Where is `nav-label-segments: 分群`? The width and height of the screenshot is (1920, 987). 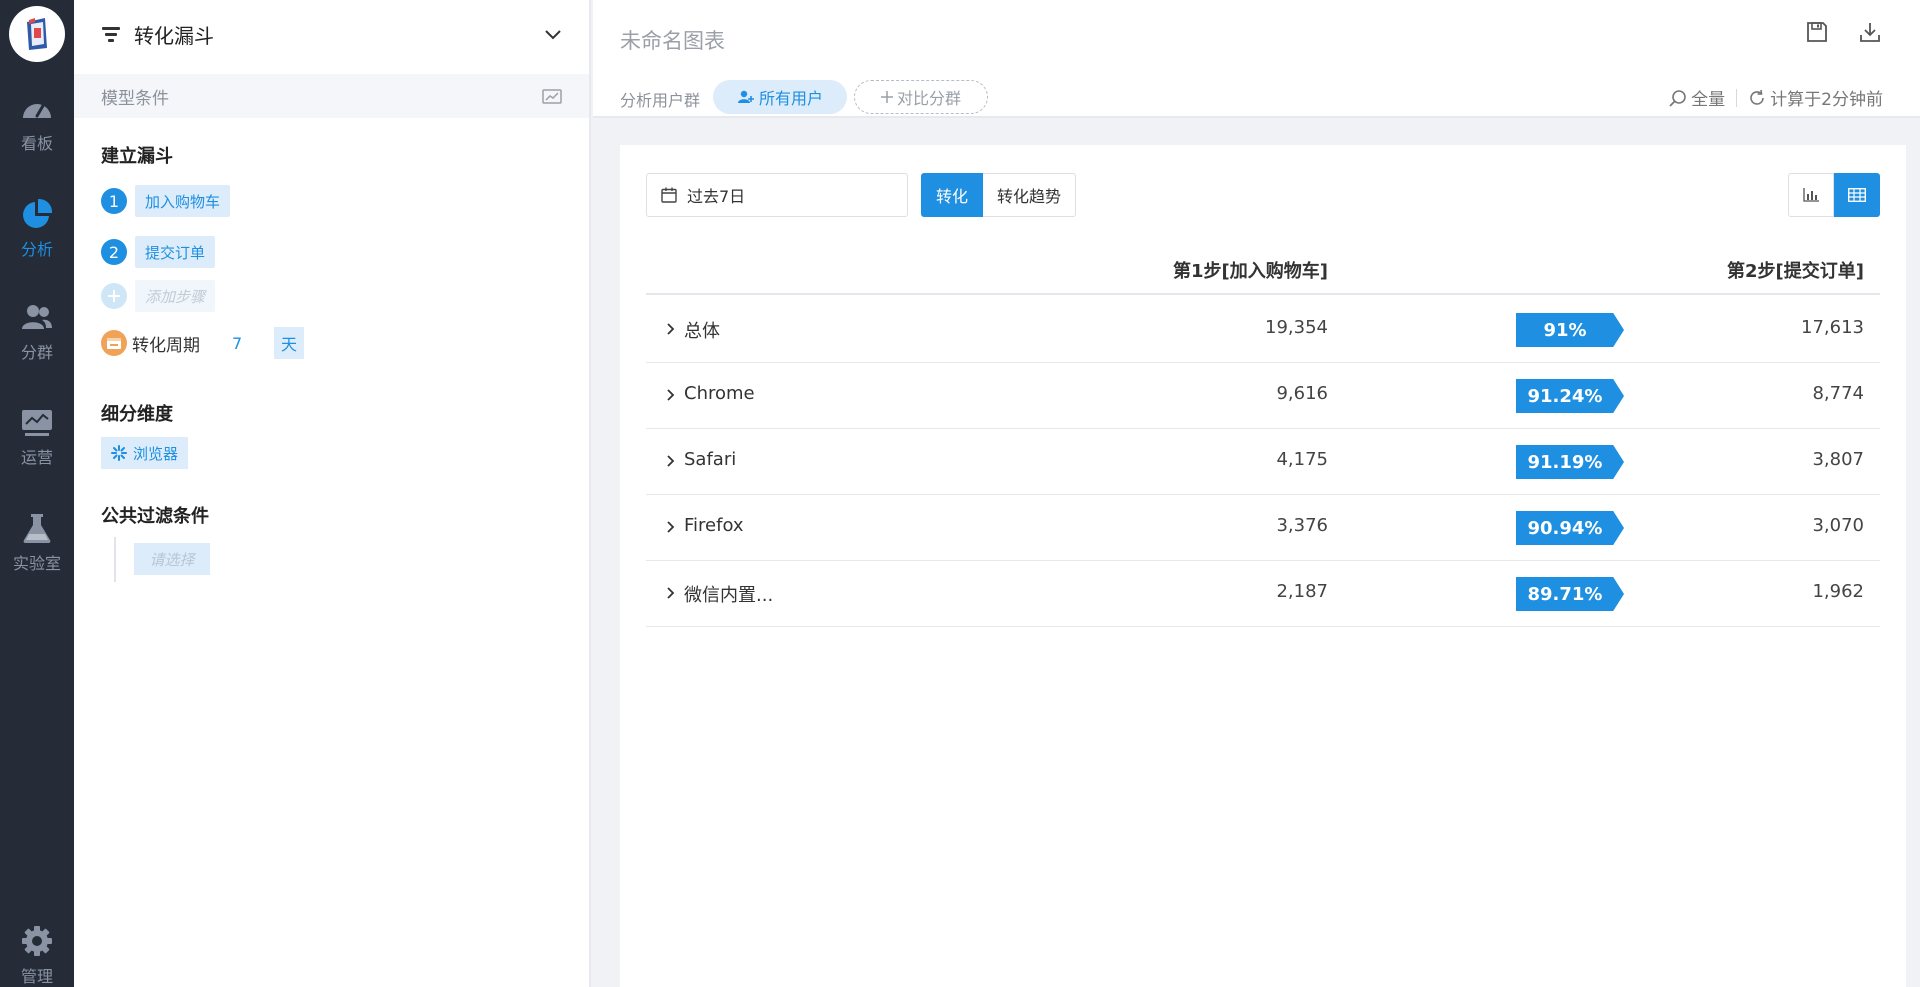 nav-label-segments: 分群 is located at coordinates (36, 352).